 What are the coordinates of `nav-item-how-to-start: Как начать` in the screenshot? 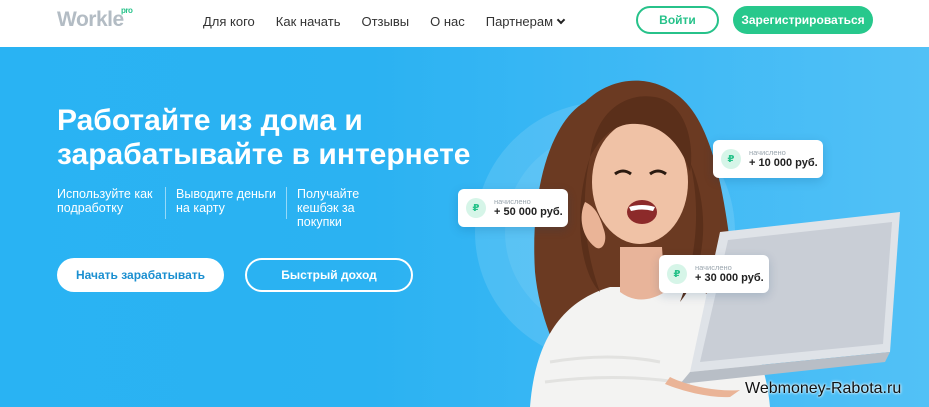 It's located at (308, 21).